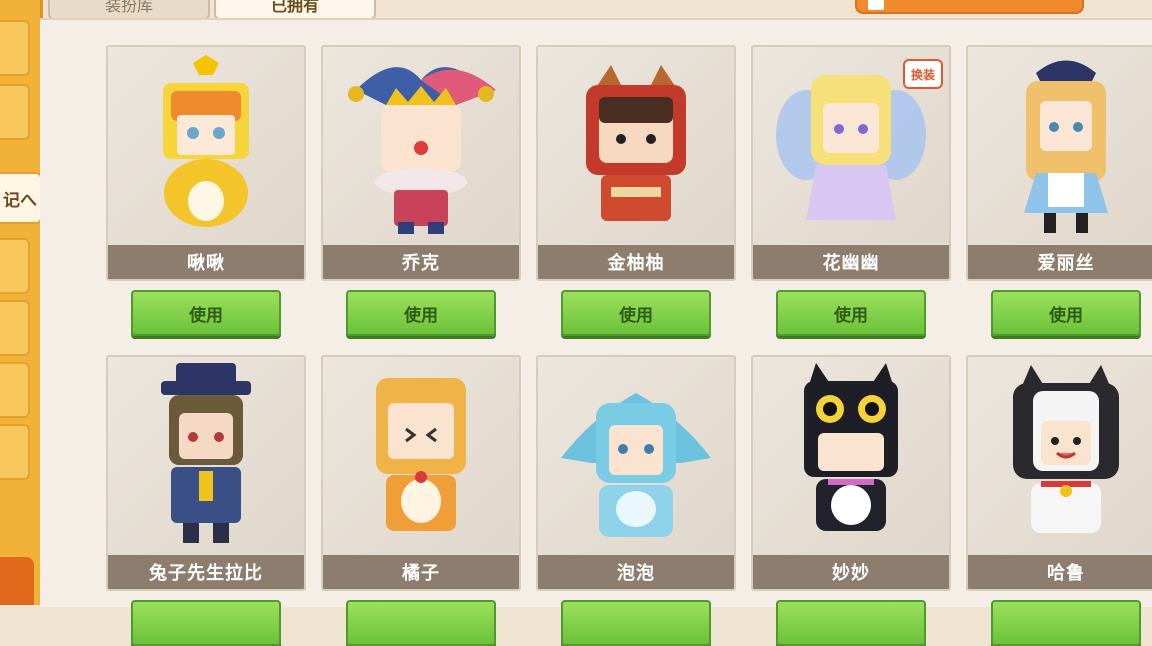  Describe the element at coordinates (923, 74) in the screenshot. I see `change-outfit-badge: 换装` at that location.